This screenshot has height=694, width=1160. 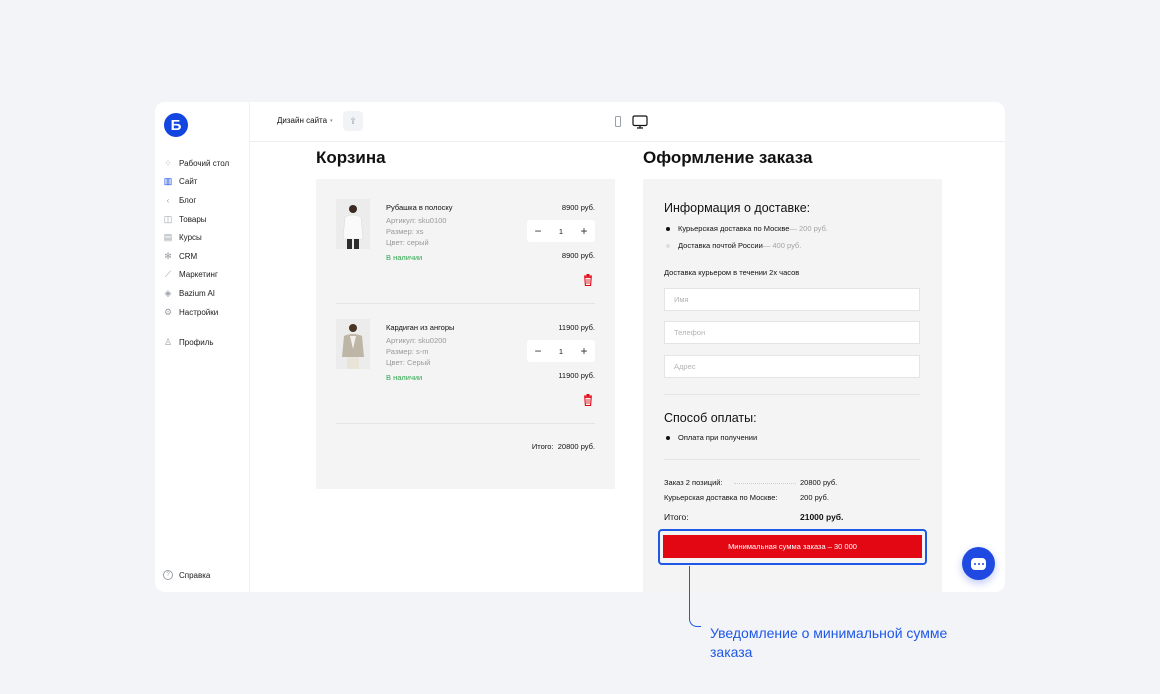 What do you see at coordinates (168, 311) in the screenshot?
I see `gear-icon: ⚙` at bounding box center [168, 311].